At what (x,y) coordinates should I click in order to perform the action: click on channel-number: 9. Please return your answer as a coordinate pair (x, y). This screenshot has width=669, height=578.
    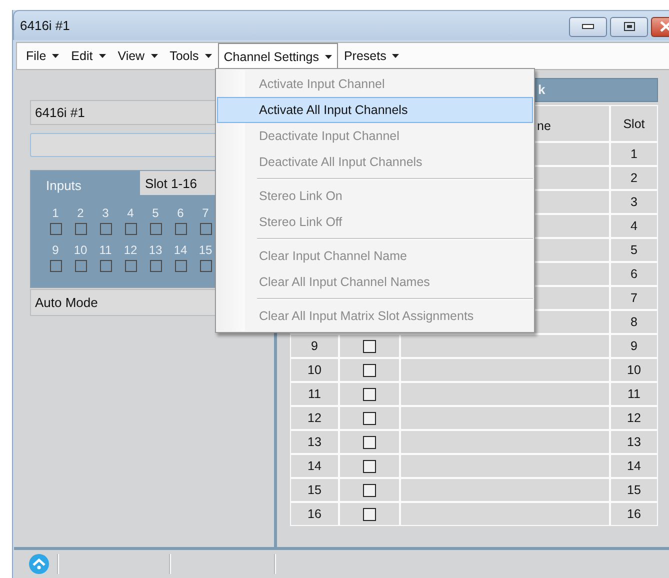
    Looking at the image, I should click on (55, 250).